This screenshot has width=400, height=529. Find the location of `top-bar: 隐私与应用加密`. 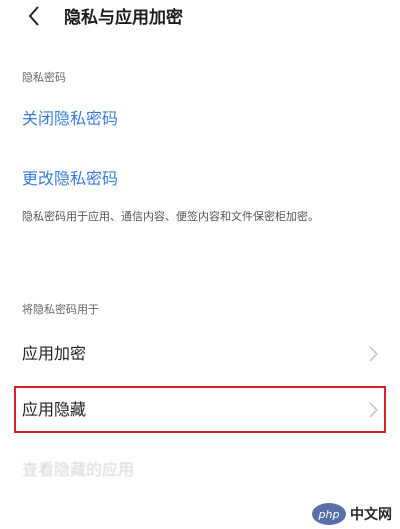

top-bar: 隐私与应用加密 is located at coordinates (200, 20).